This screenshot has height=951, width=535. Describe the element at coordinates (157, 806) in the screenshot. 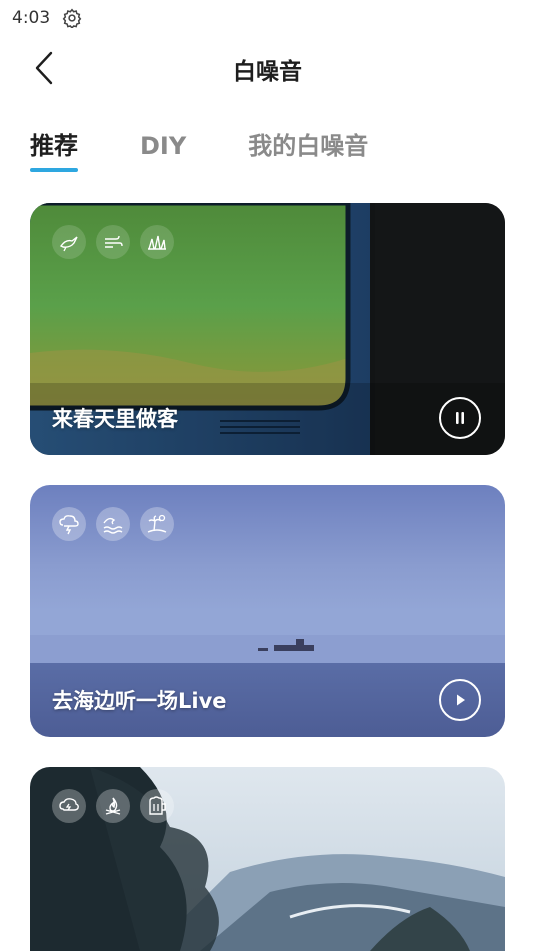

I see `beer-icon` at that location.